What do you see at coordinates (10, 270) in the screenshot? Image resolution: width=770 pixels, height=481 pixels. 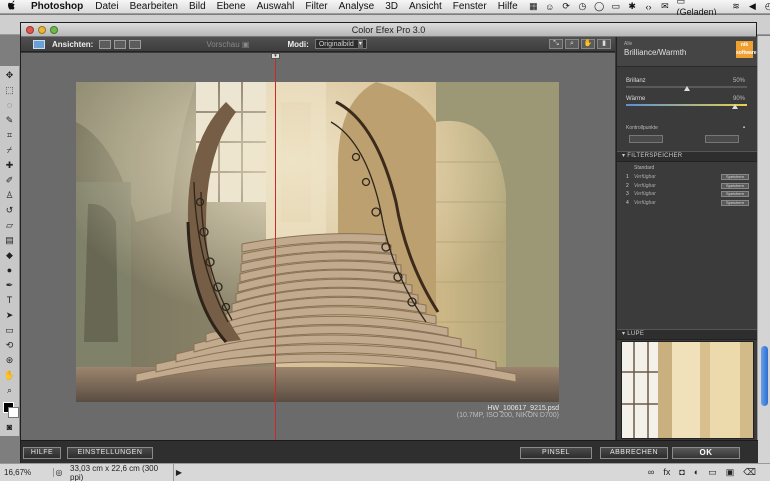 I see `dodge-tool-icon: ●` at bounding box center [10, 270].